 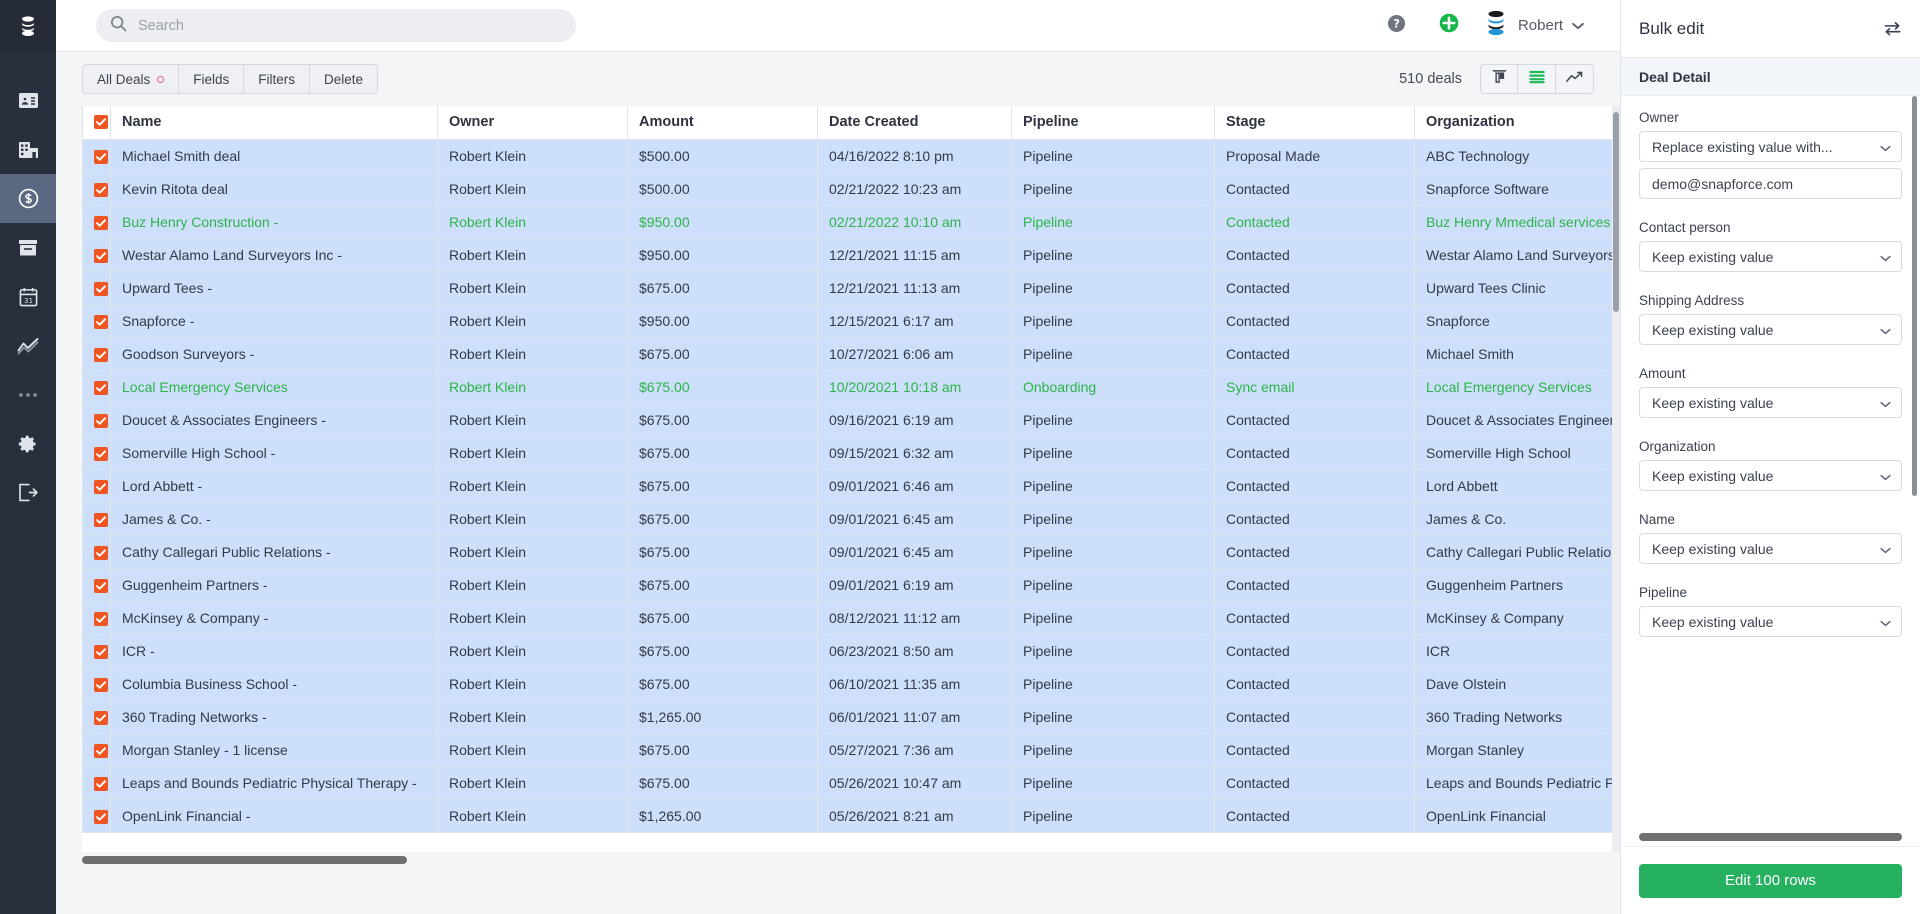 What do you see at coordinates (722, 123) in the screenshot?
I see `column-header-amount: Amount` at bounding box center [722, 123].